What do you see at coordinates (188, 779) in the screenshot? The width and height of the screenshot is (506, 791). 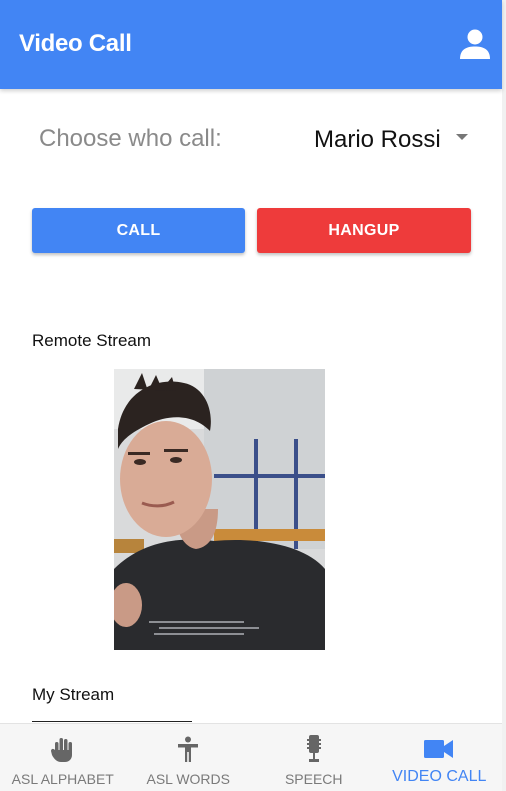 I see `nav-label: ASL WORDS` at bounding box center [188, 779].